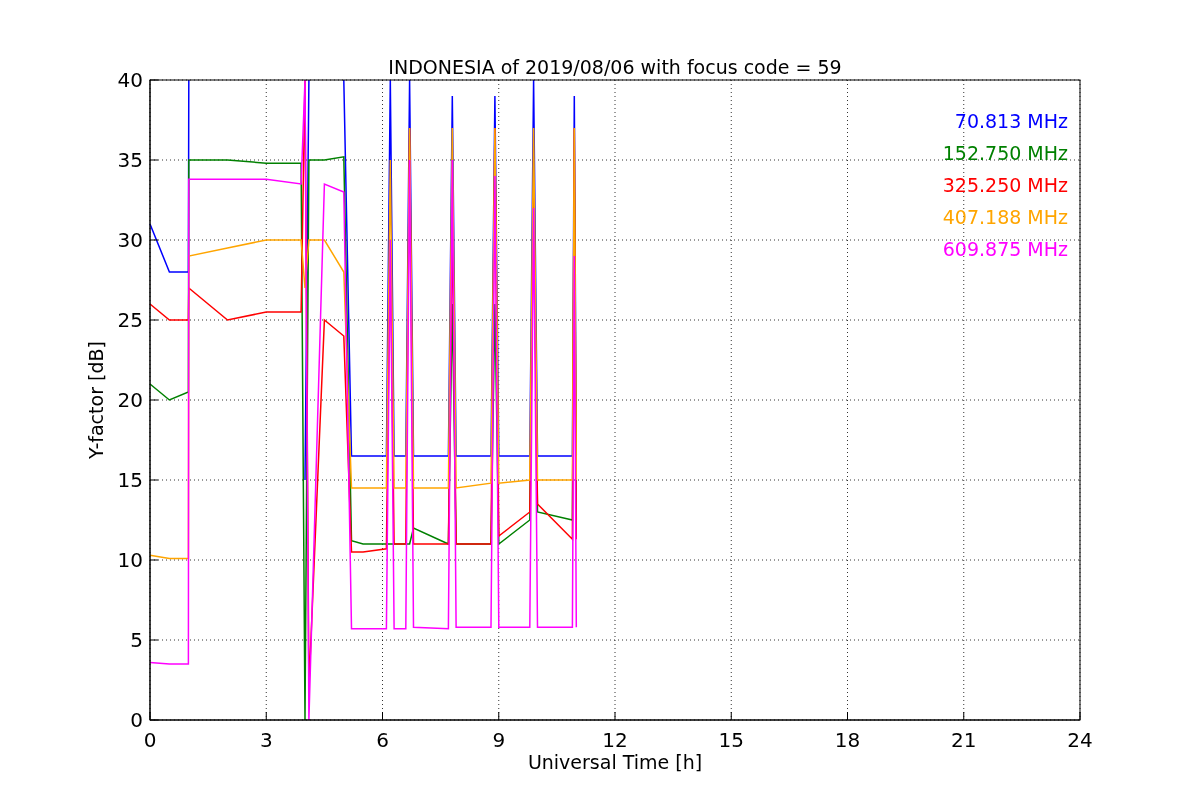 Image resolution: width=1200 pixels, height=800 pixels. Describe the element at coordinates (96, 400) in the screenshot. I see `y-axis-label: Y-factor [dB]` at that location.